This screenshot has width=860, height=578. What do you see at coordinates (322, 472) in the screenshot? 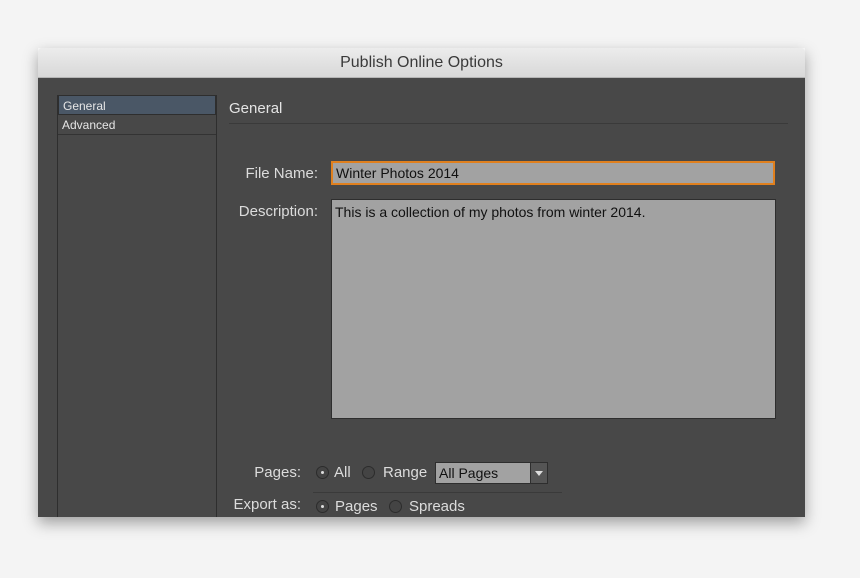
I see `pages-all-radio` at bounding box center [322, 472].